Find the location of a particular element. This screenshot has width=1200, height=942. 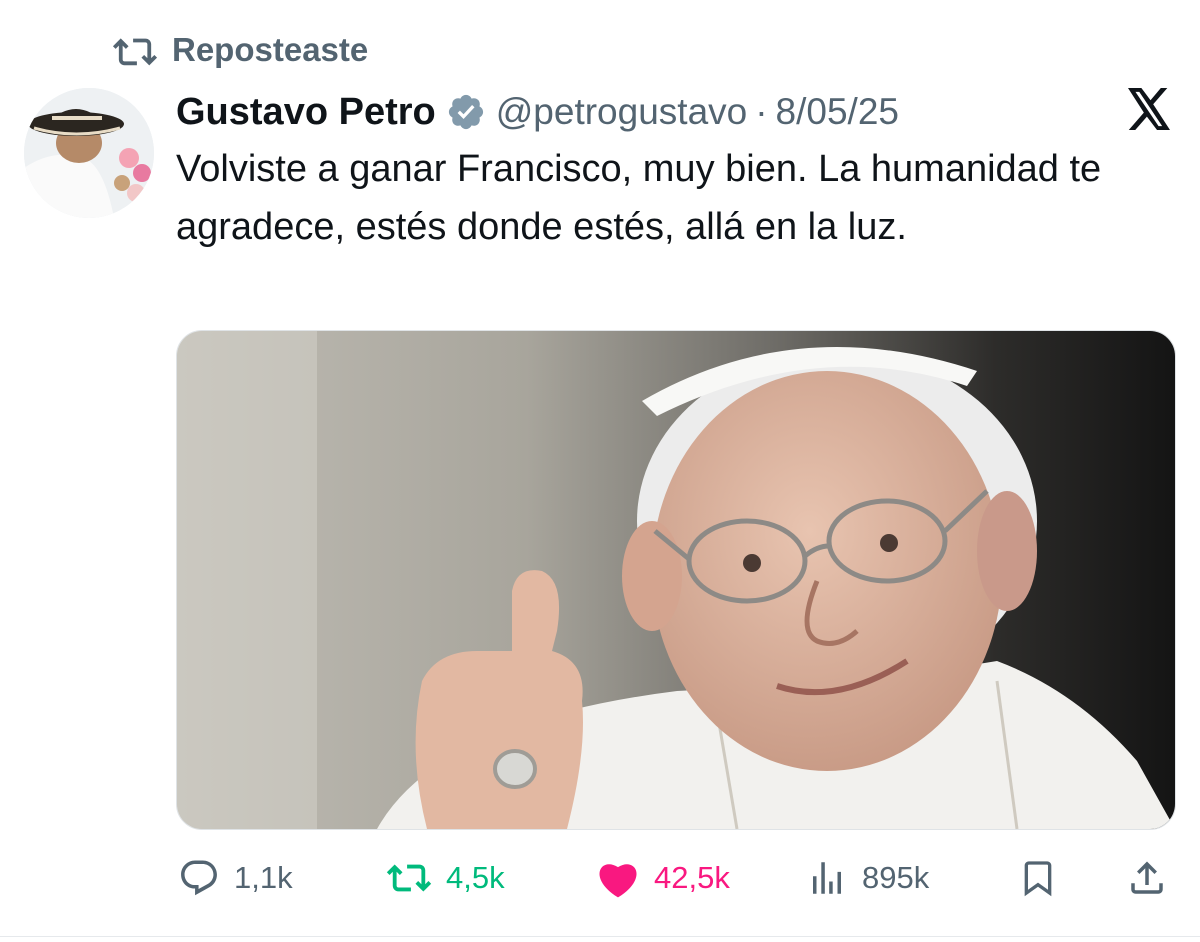

like-button: 42,5k is located at coordinates (663, 878).